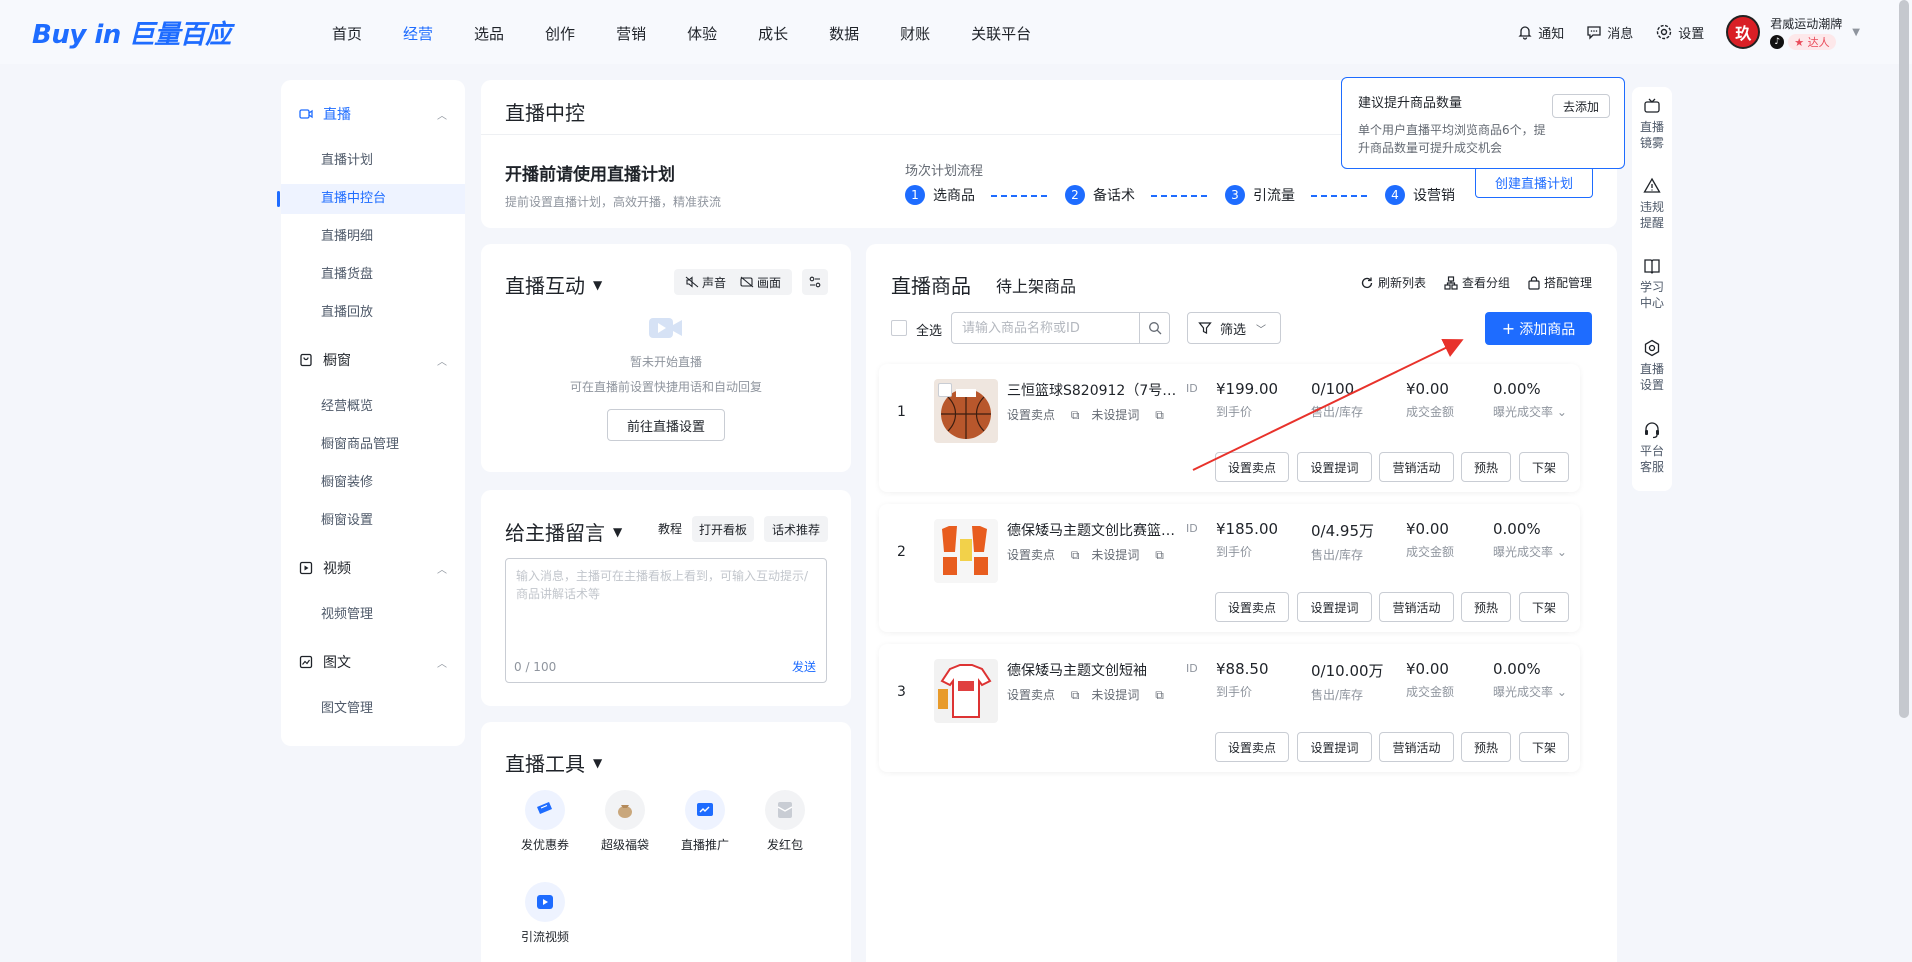 The width and height of the screenshot is (1912, 962). Describe the element at coordinates (1534, 182) in the screenshot. I see `create-plan-button: 创建直播计划` at that location.